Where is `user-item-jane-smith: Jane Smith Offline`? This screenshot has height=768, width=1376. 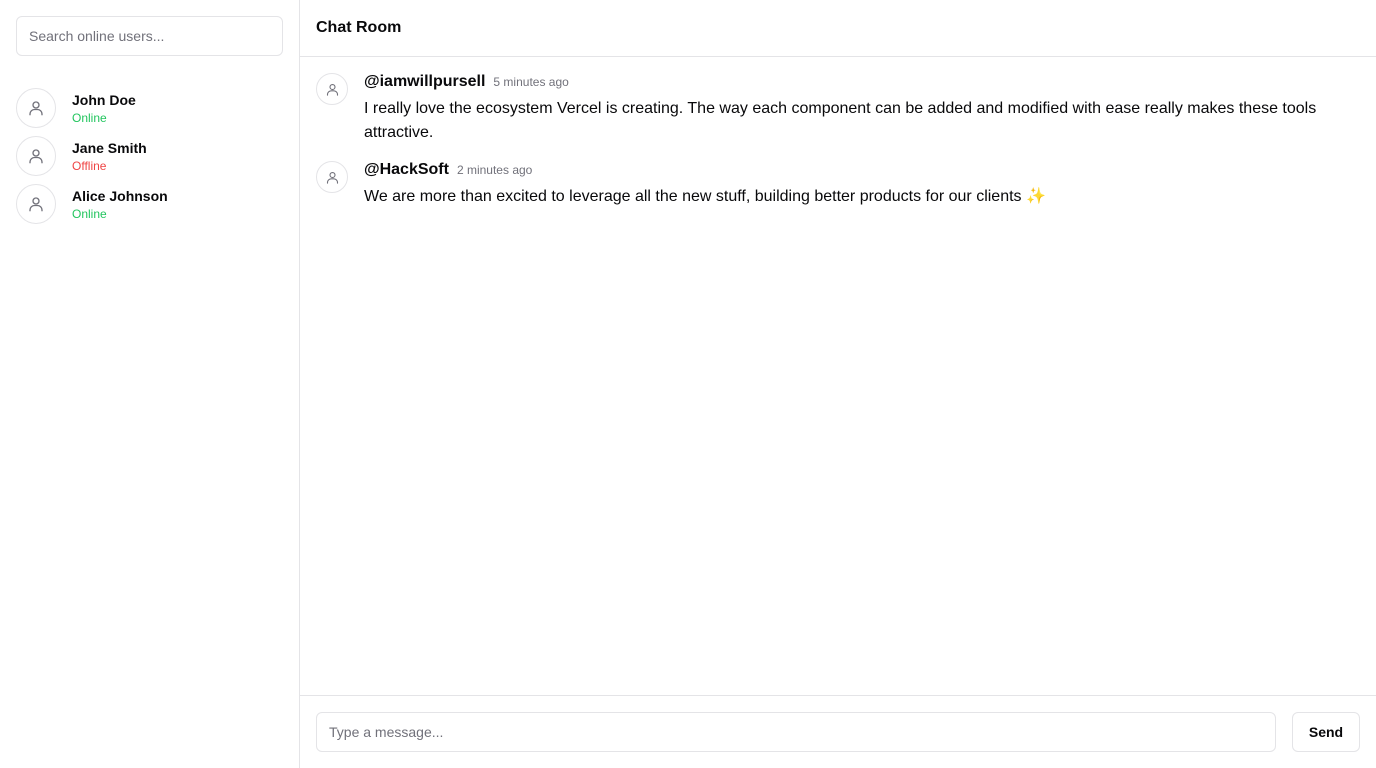
user-item-jane-smith: Jane Smith Offline is located at coordinates (149, 156).